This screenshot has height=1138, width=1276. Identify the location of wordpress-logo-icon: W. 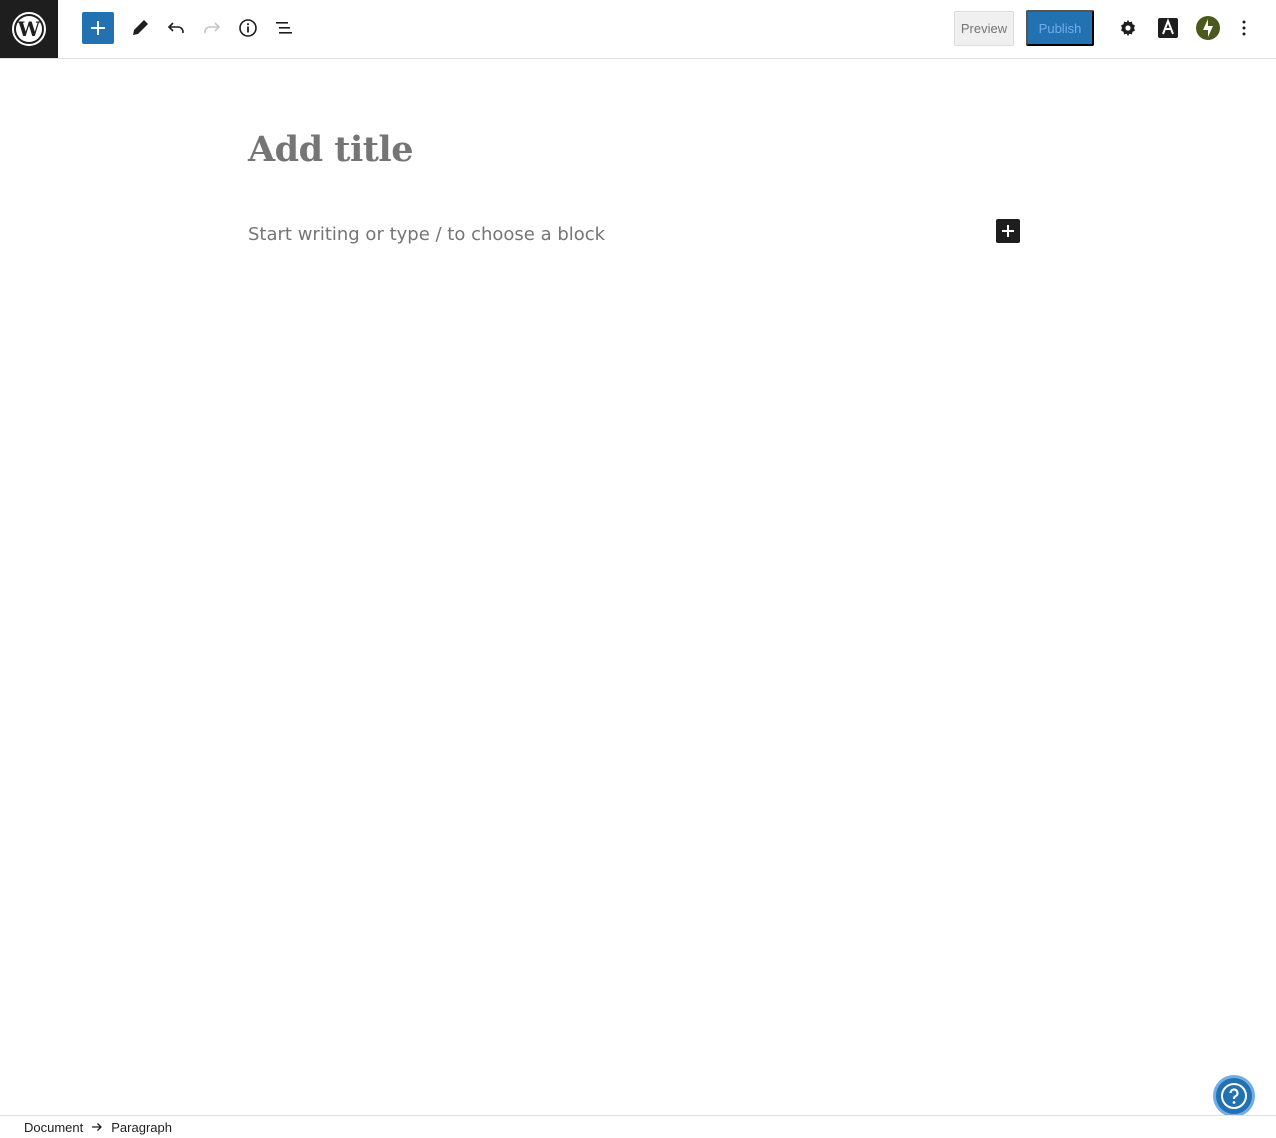
(29, 29).